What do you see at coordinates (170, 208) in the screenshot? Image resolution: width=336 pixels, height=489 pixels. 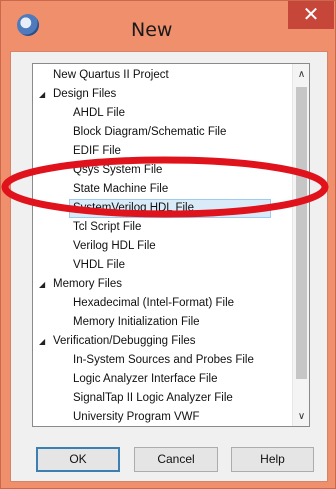 I see `tree-item-label: SystemVerilog HDL File` at bounding box center [170, 208].